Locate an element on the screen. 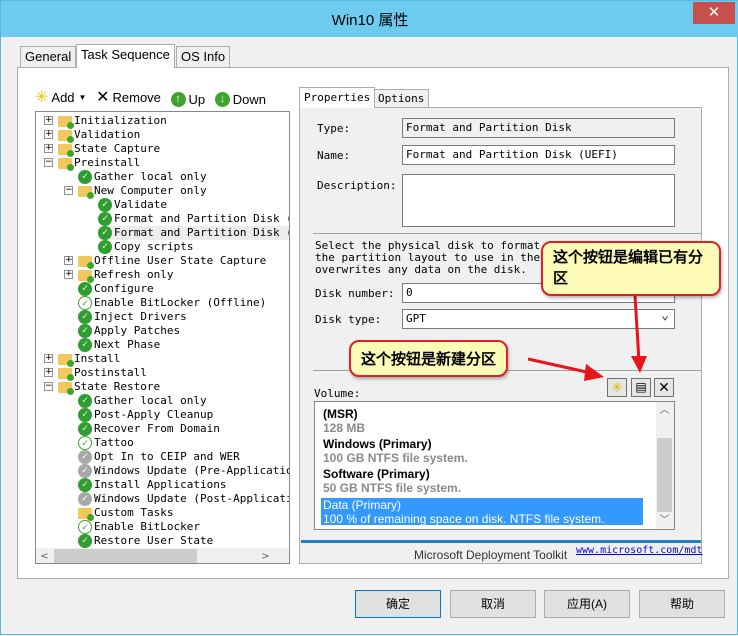 The height and width of the screenshot is (636, 738). cancel-button: 取消 is located at coordinates (493, 604).